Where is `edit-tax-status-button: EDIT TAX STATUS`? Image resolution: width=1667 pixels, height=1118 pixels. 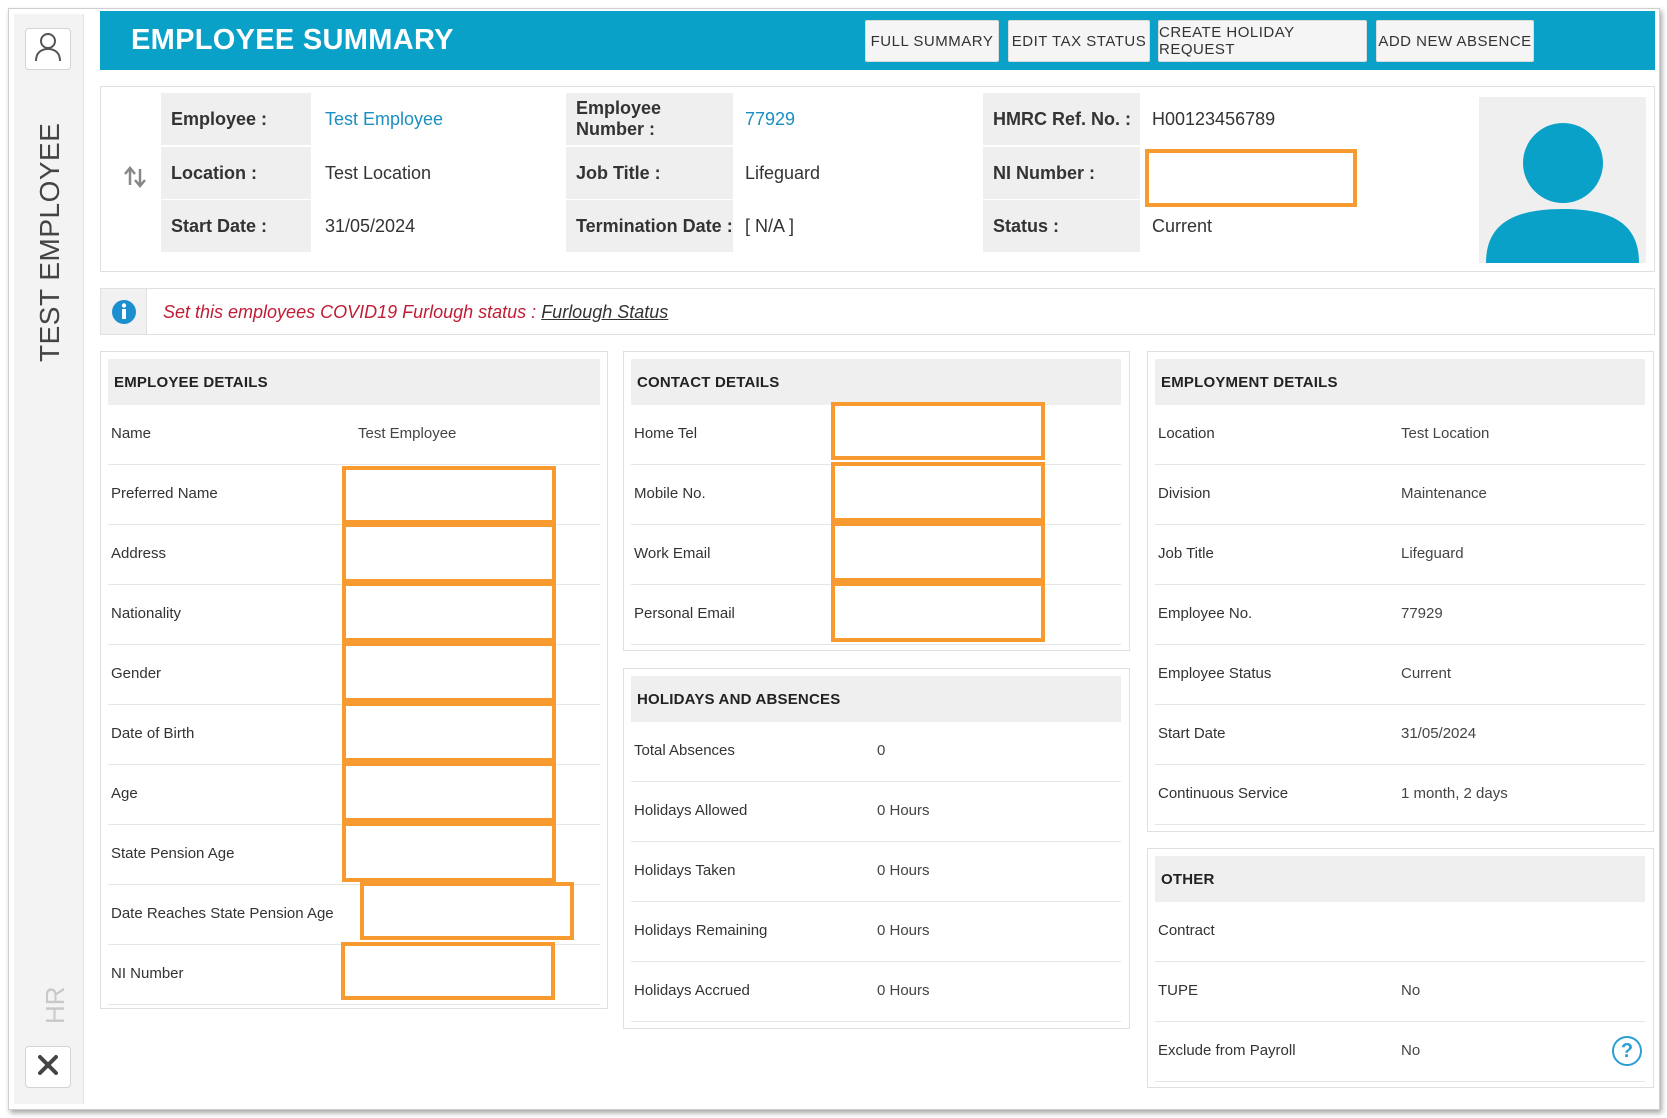
edit-tax-status-button: EDIT TAX STATUS is located at coordinates (1079, 41).